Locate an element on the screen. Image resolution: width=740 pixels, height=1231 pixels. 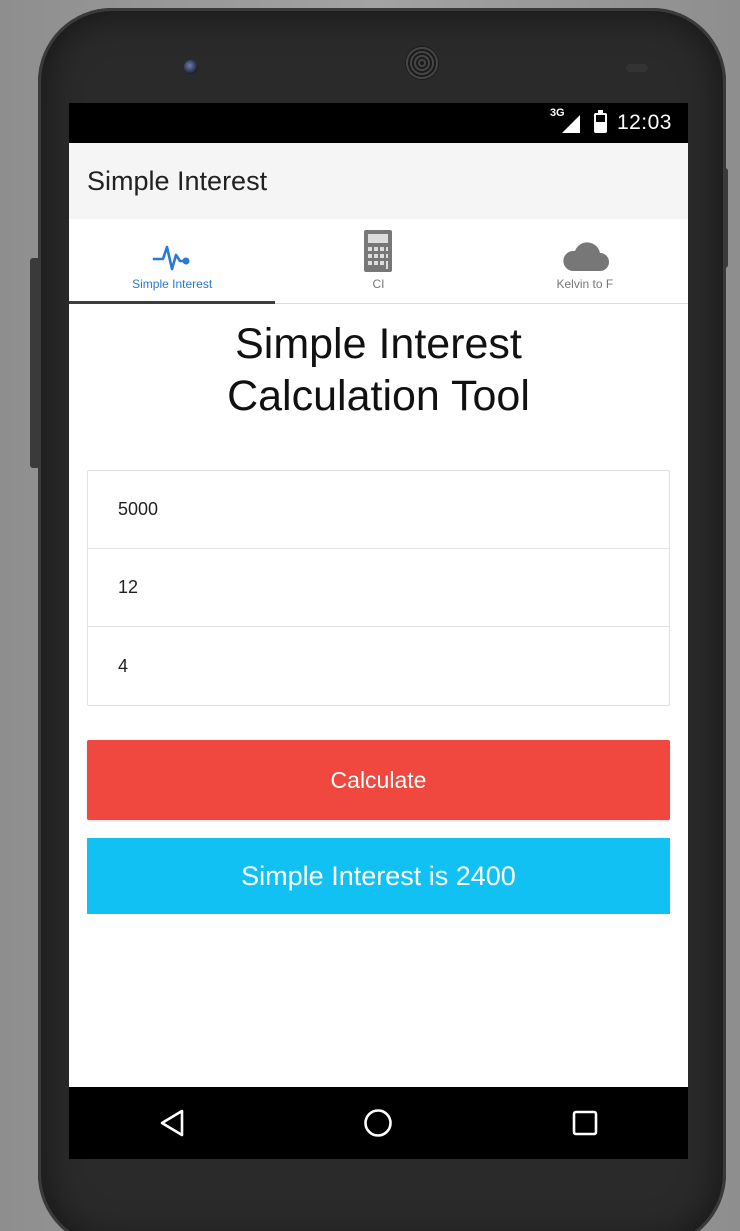
signal-icon: 3G is located at coordinates (565, 120).